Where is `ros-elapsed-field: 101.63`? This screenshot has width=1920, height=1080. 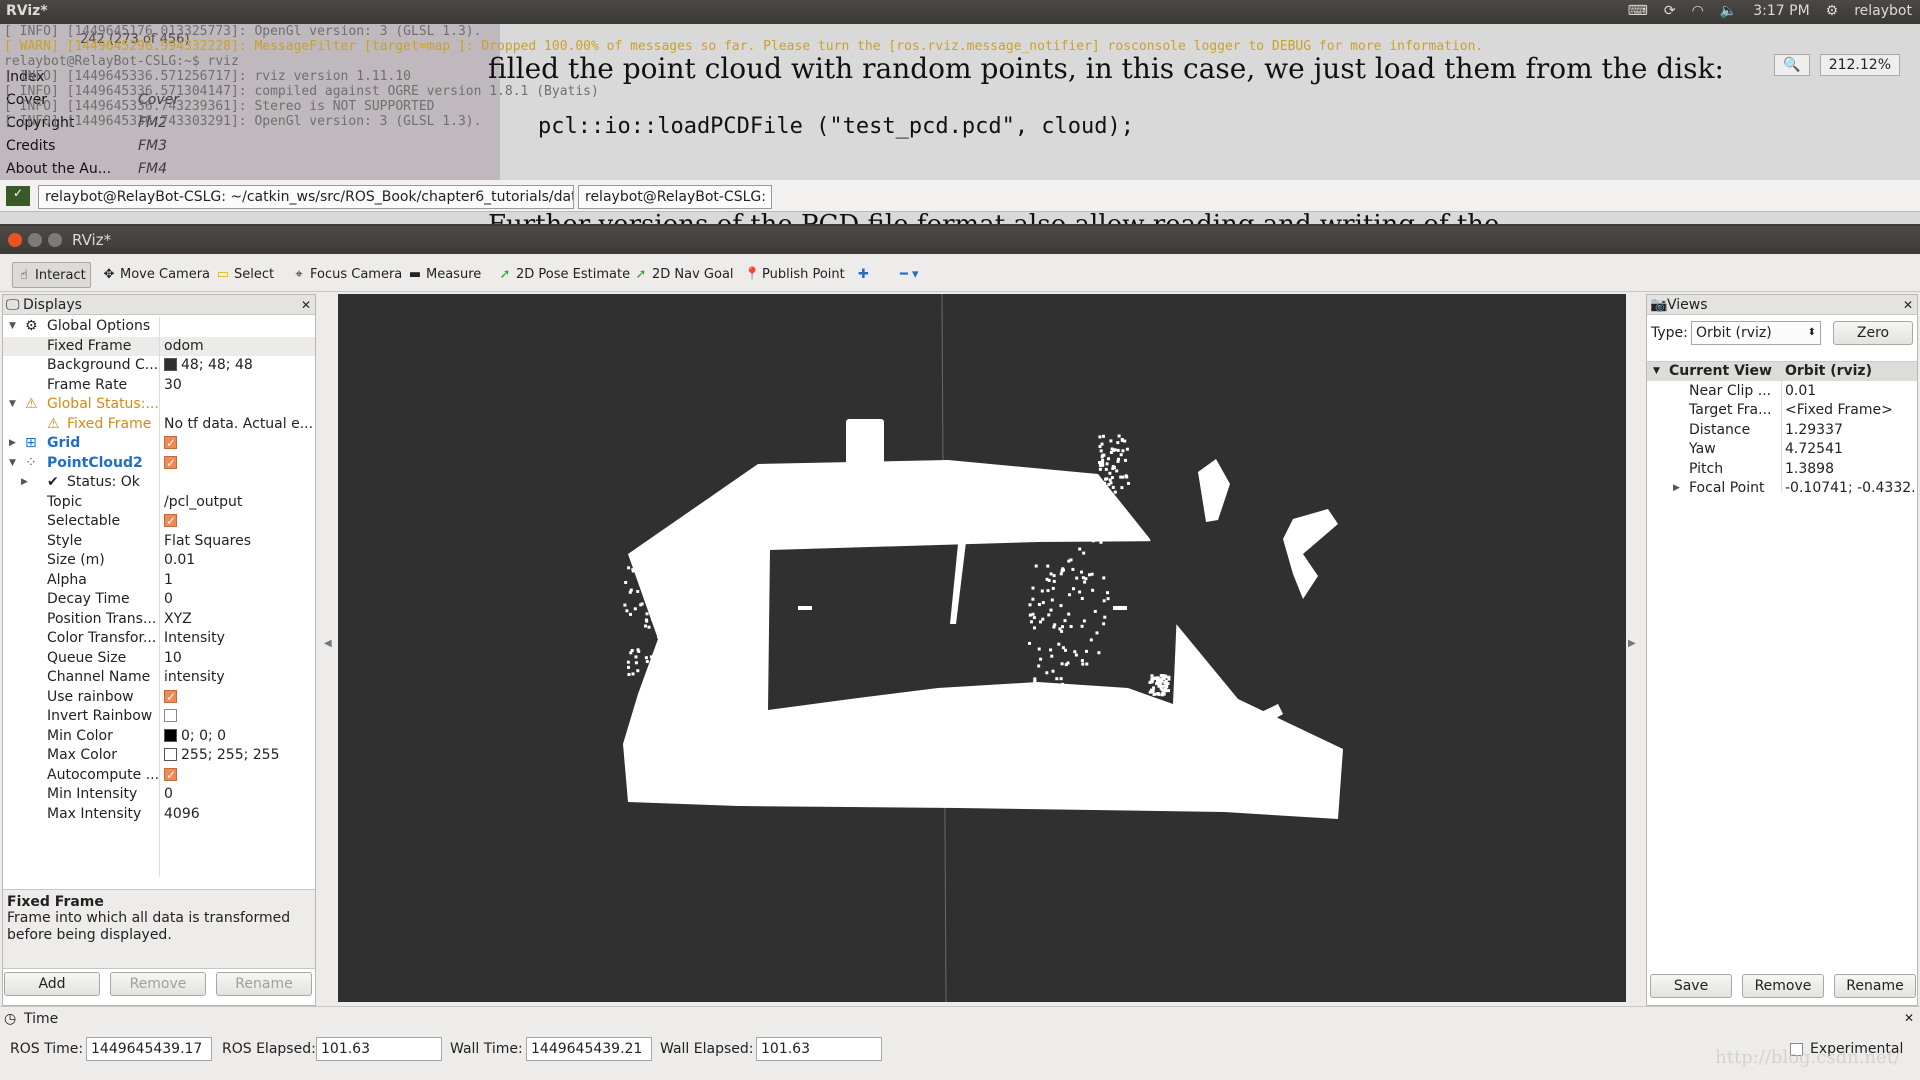 ros-elapsed-field: 101.63 is located at coordinates (379, 1049).